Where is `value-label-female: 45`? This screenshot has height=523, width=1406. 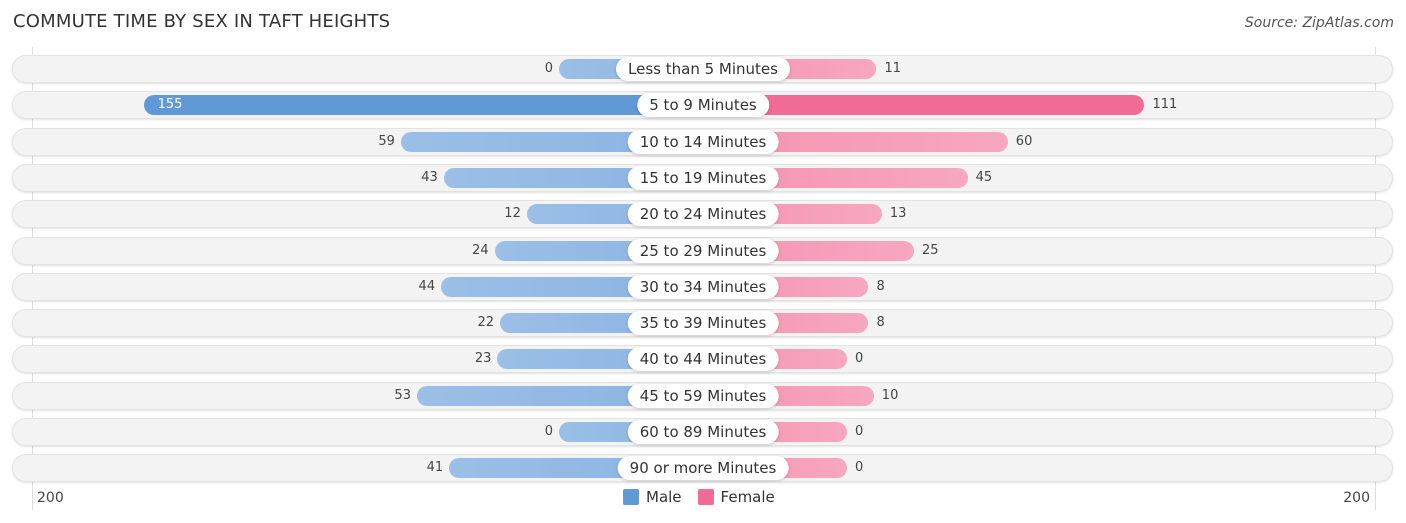
value-label-female: 45 is located at coordinates (984, 177).